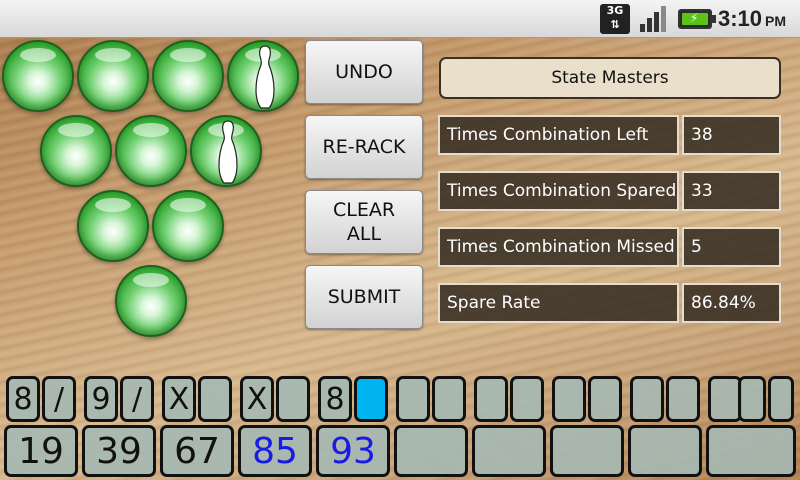  What do you see at coordinates (275, 451) in the screenshot?
I see `frame-total-4: 85` at bounding box center [275, 451].